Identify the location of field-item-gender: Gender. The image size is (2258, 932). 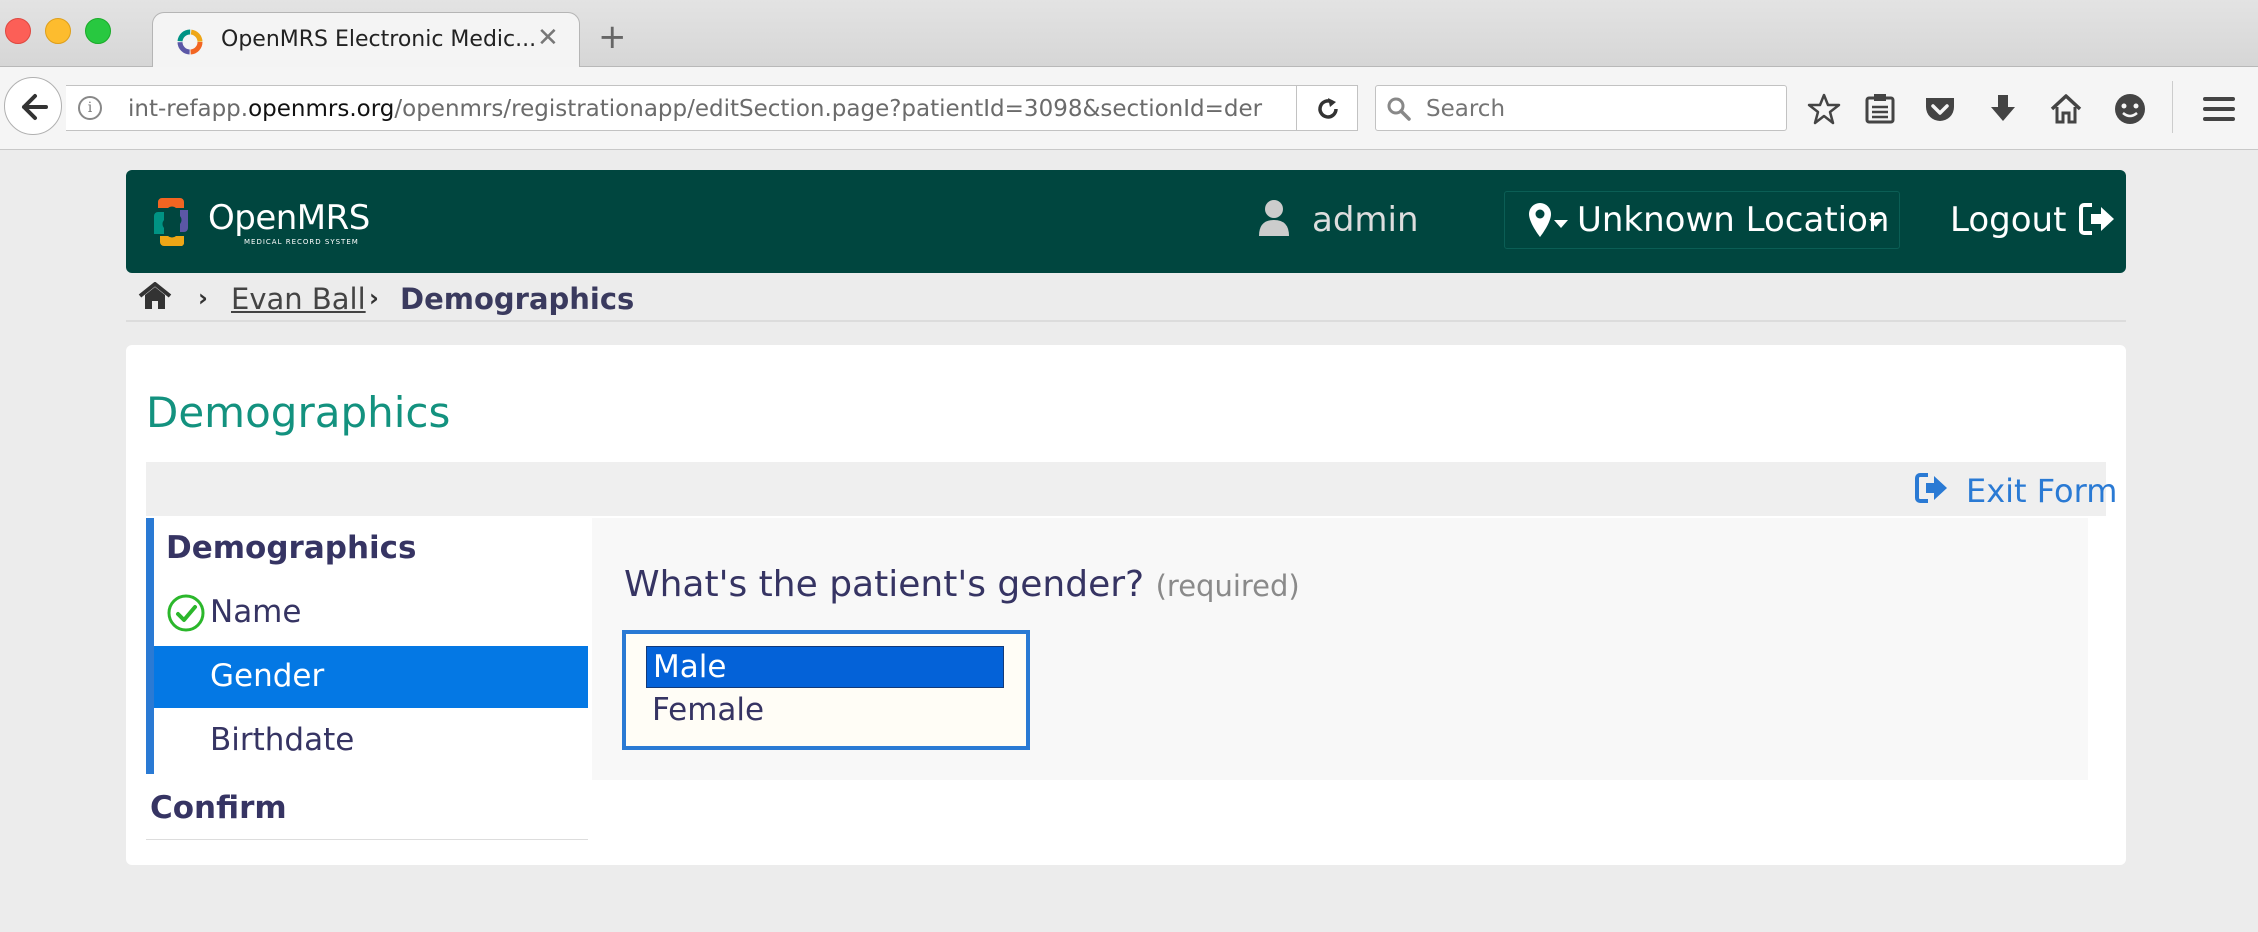
(371, 677).